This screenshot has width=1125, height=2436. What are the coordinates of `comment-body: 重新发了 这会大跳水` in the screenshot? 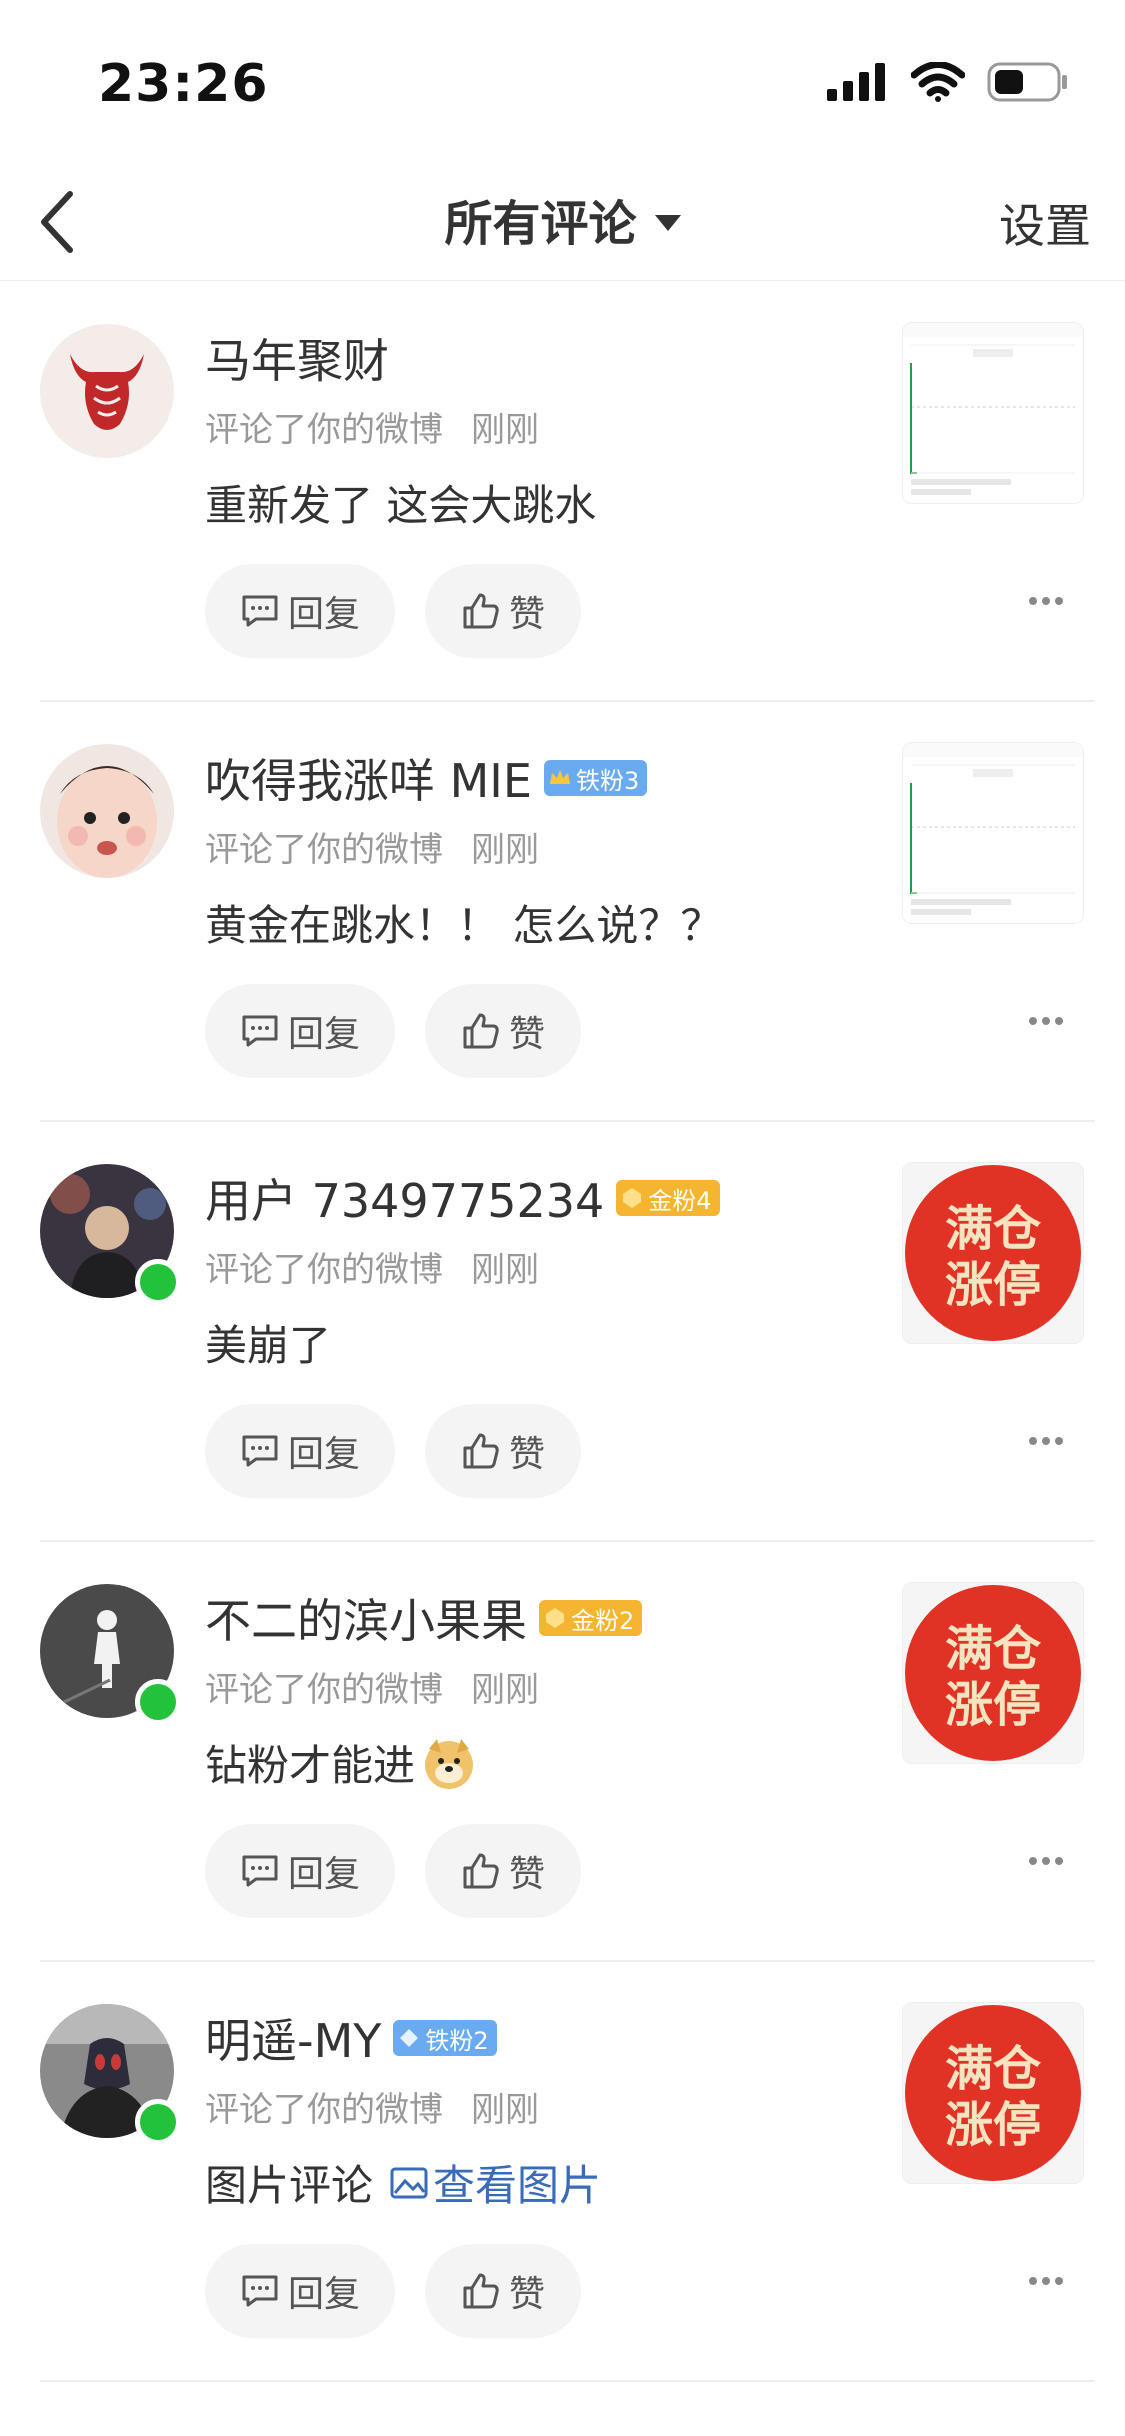 It's located at (401, 505).